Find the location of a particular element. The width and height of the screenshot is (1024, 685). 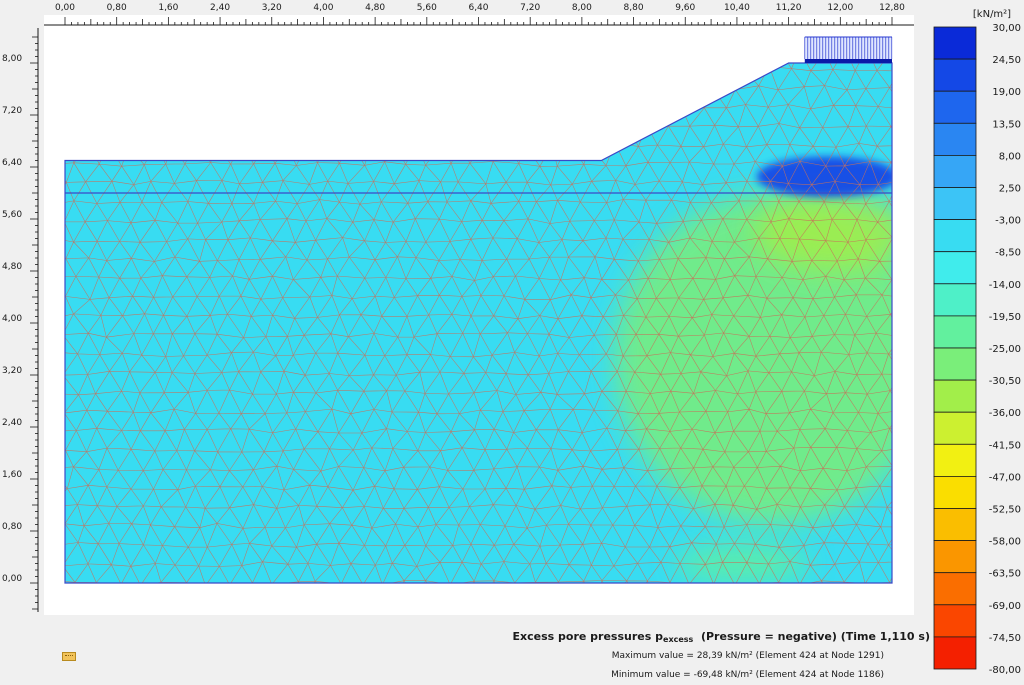

legend-value: -14,00 is located at coordinates (1005, 285).